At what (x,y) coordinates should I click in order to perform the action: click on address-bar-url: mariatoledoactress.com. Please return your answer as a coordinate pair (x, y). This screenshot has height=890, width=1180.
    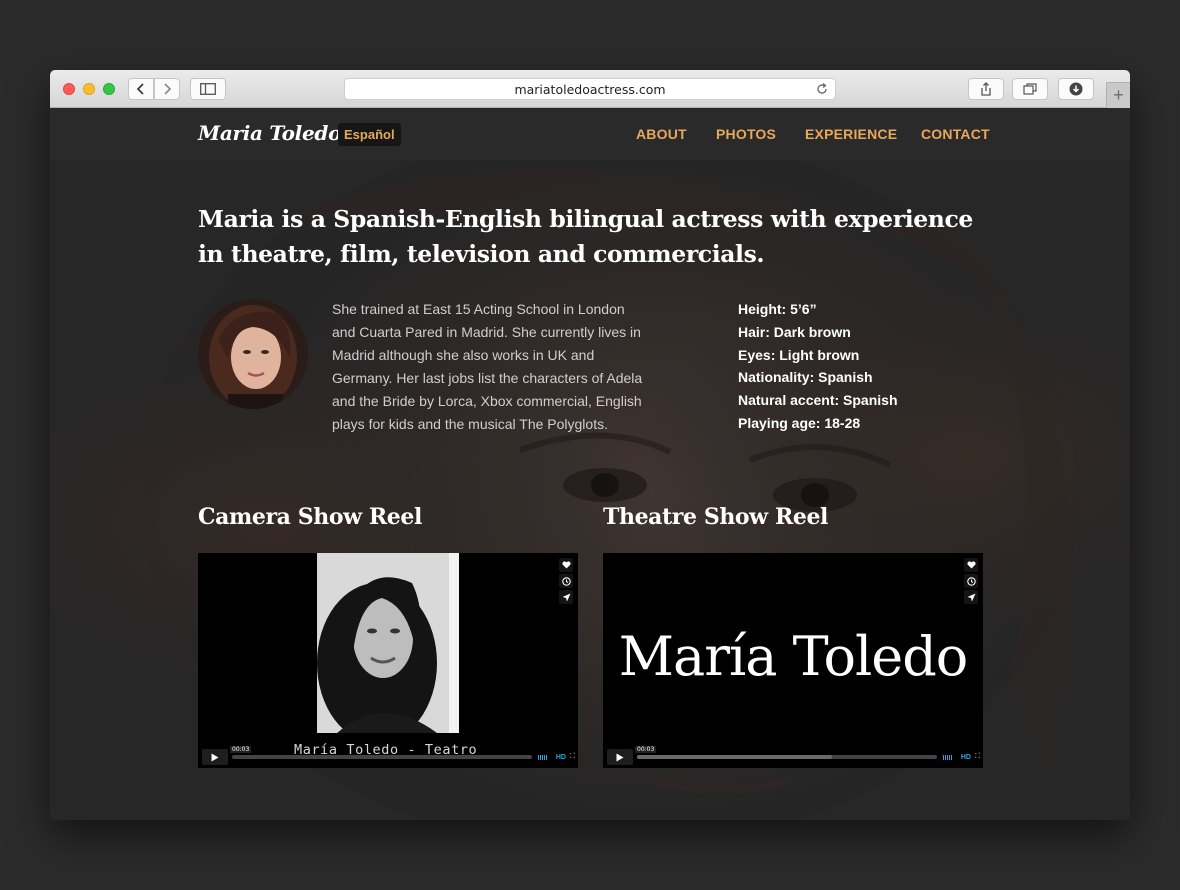
    Looking at the image, I should click on (590, 89).